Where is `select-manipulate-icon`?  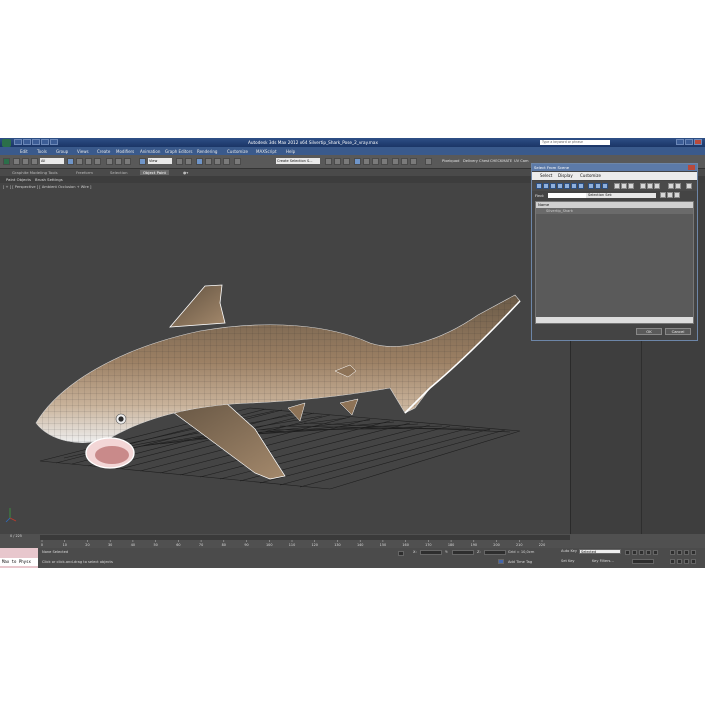
select-manipulate-icon is located at coordinates (188, 161).